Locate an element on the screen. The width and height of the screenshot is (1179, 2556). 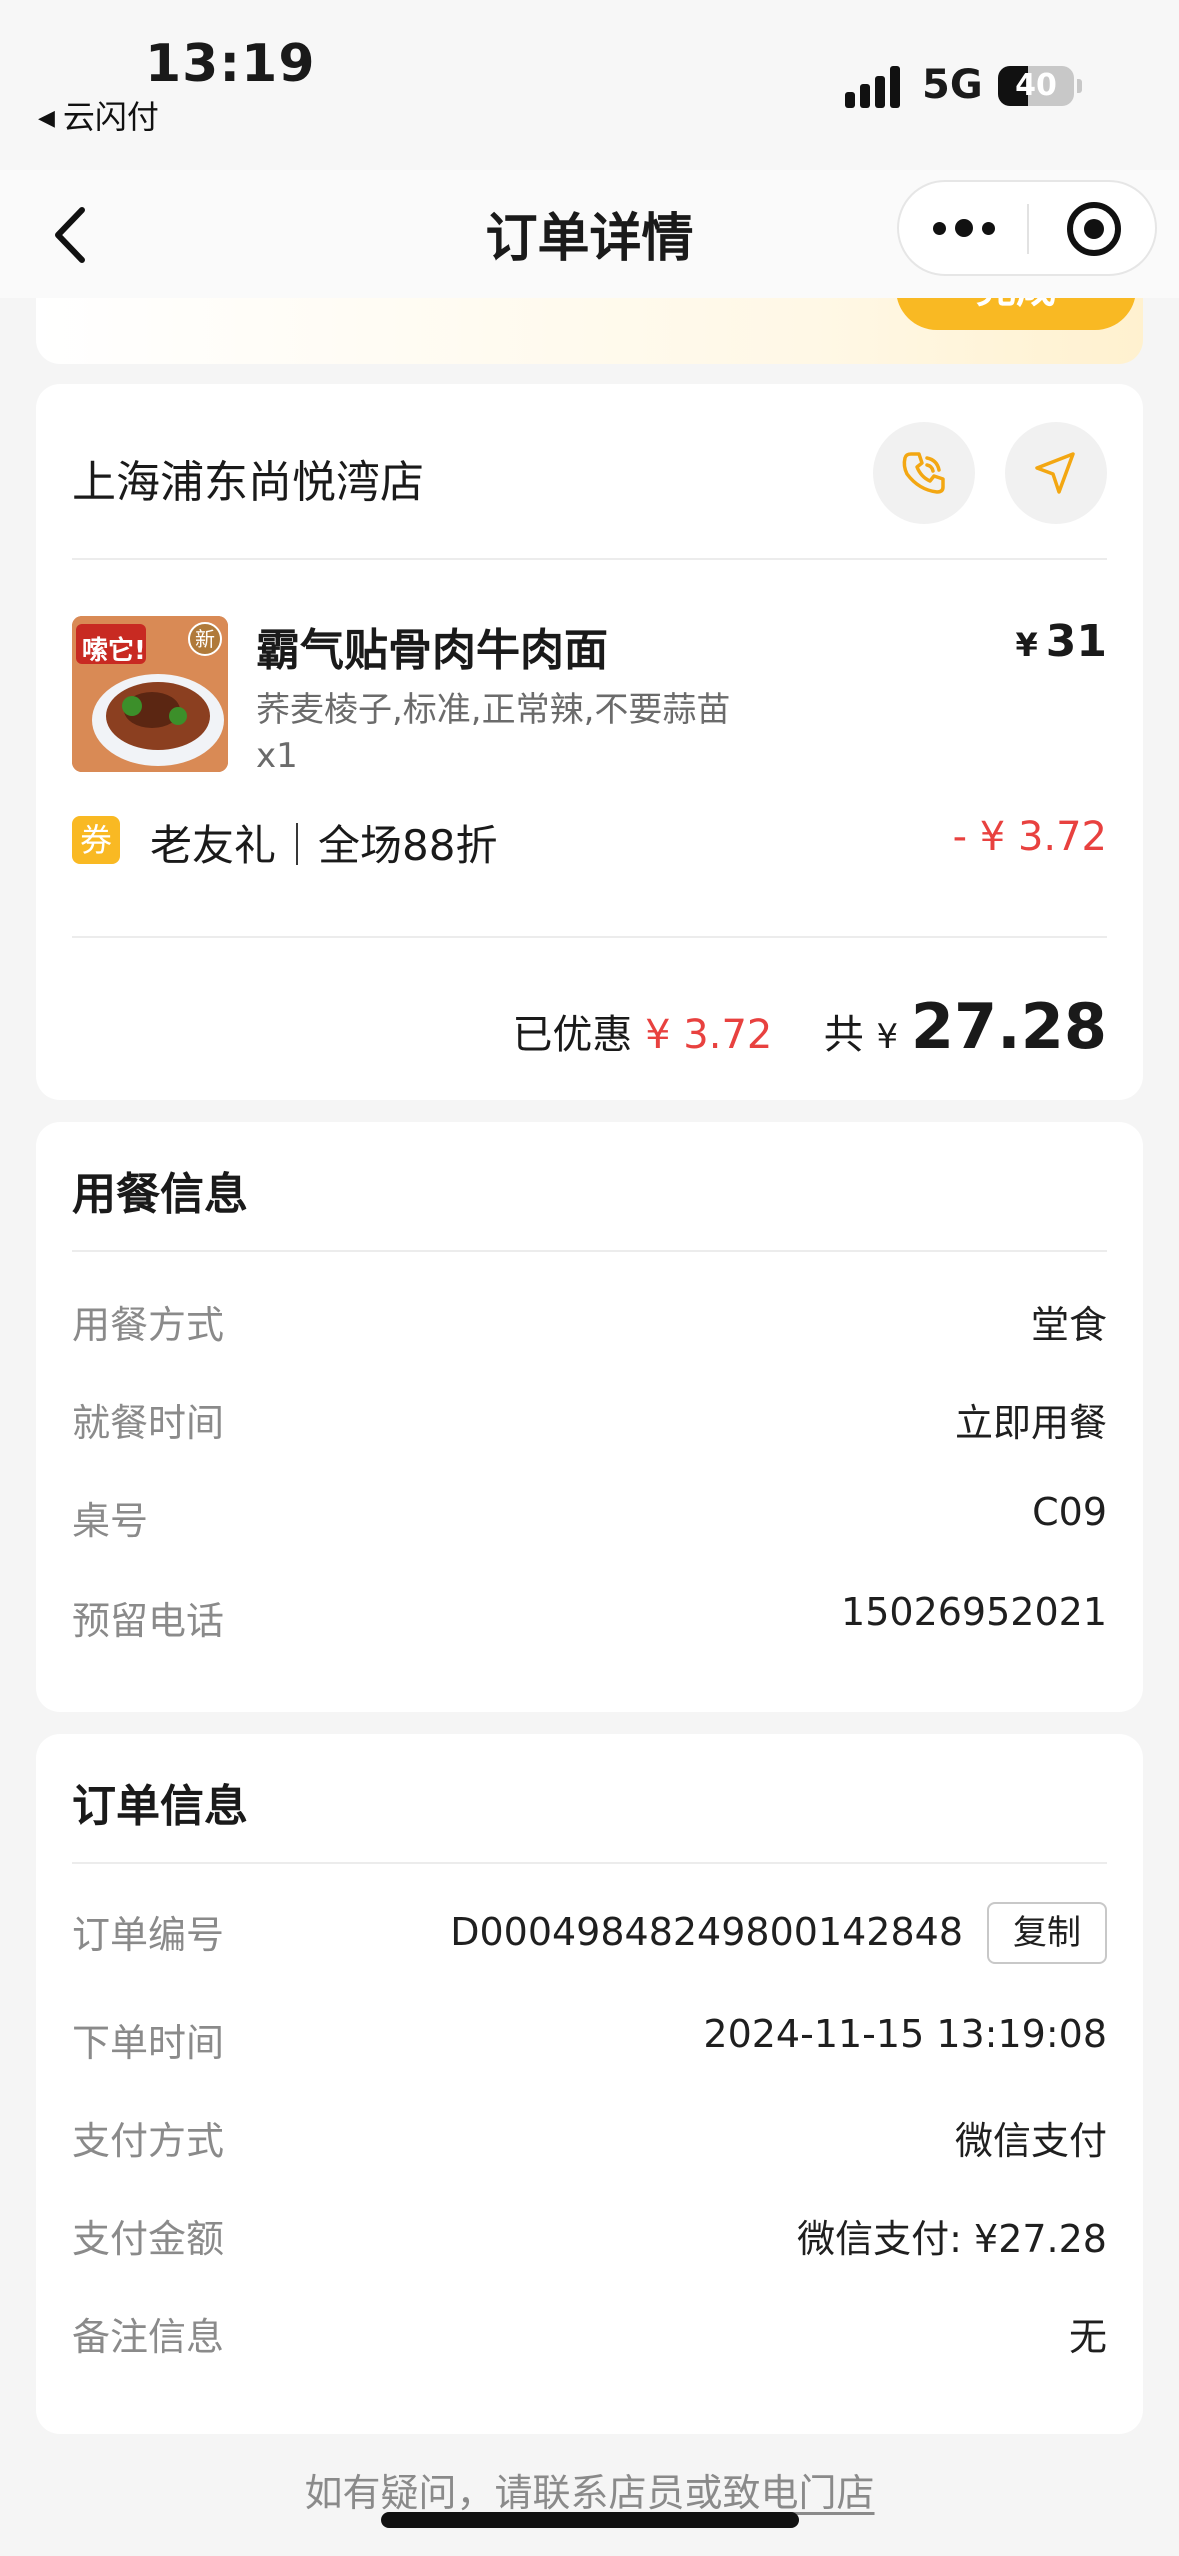
help-prefix: 如有疑问，请 is located at coordinates (418, 2493).